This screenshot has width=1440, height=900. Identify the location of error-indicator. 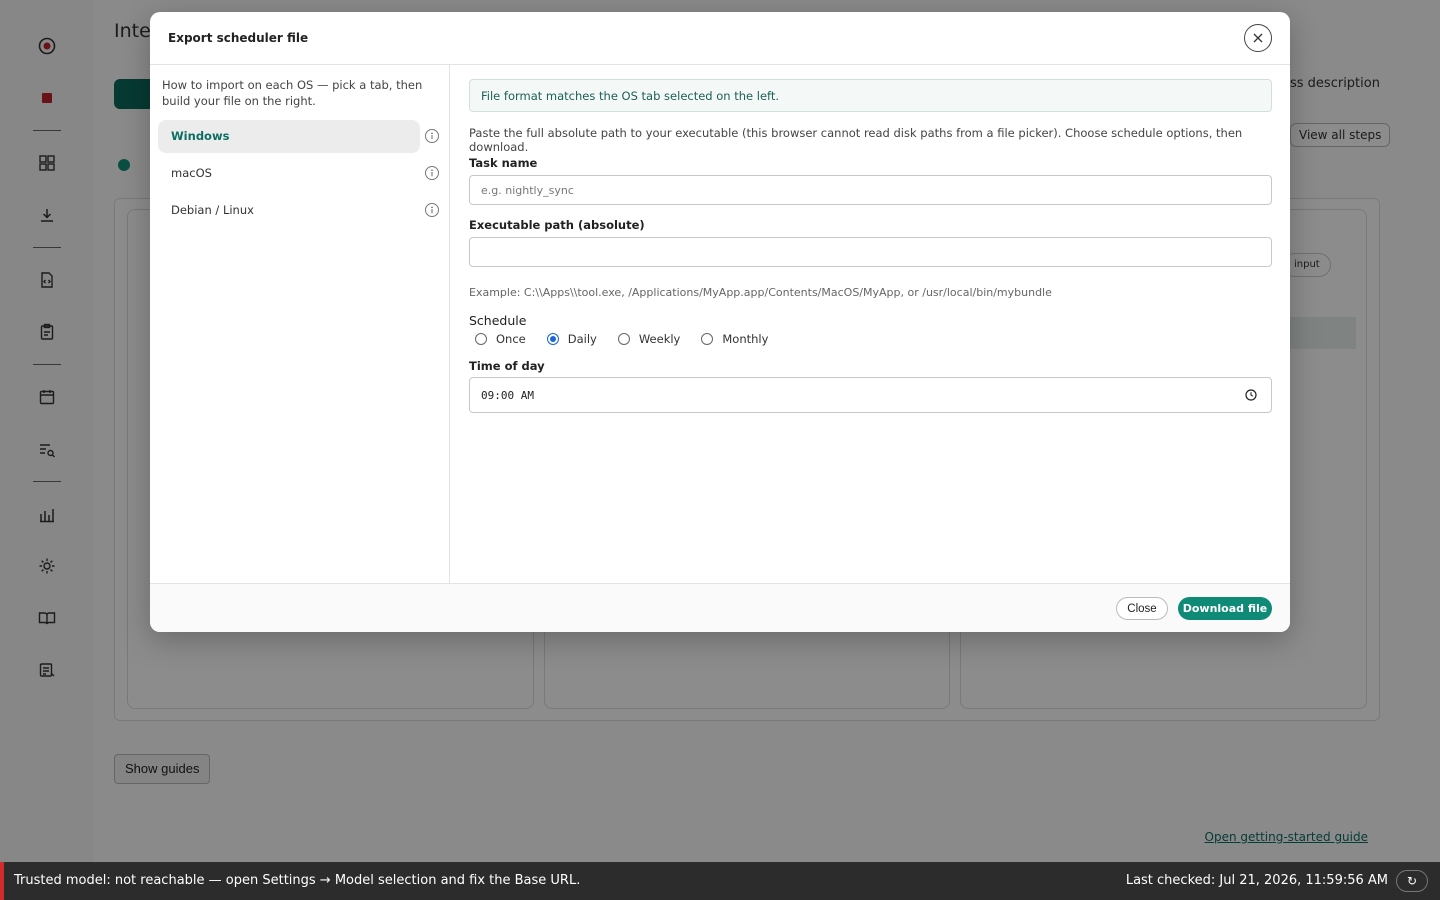
(2, 881).